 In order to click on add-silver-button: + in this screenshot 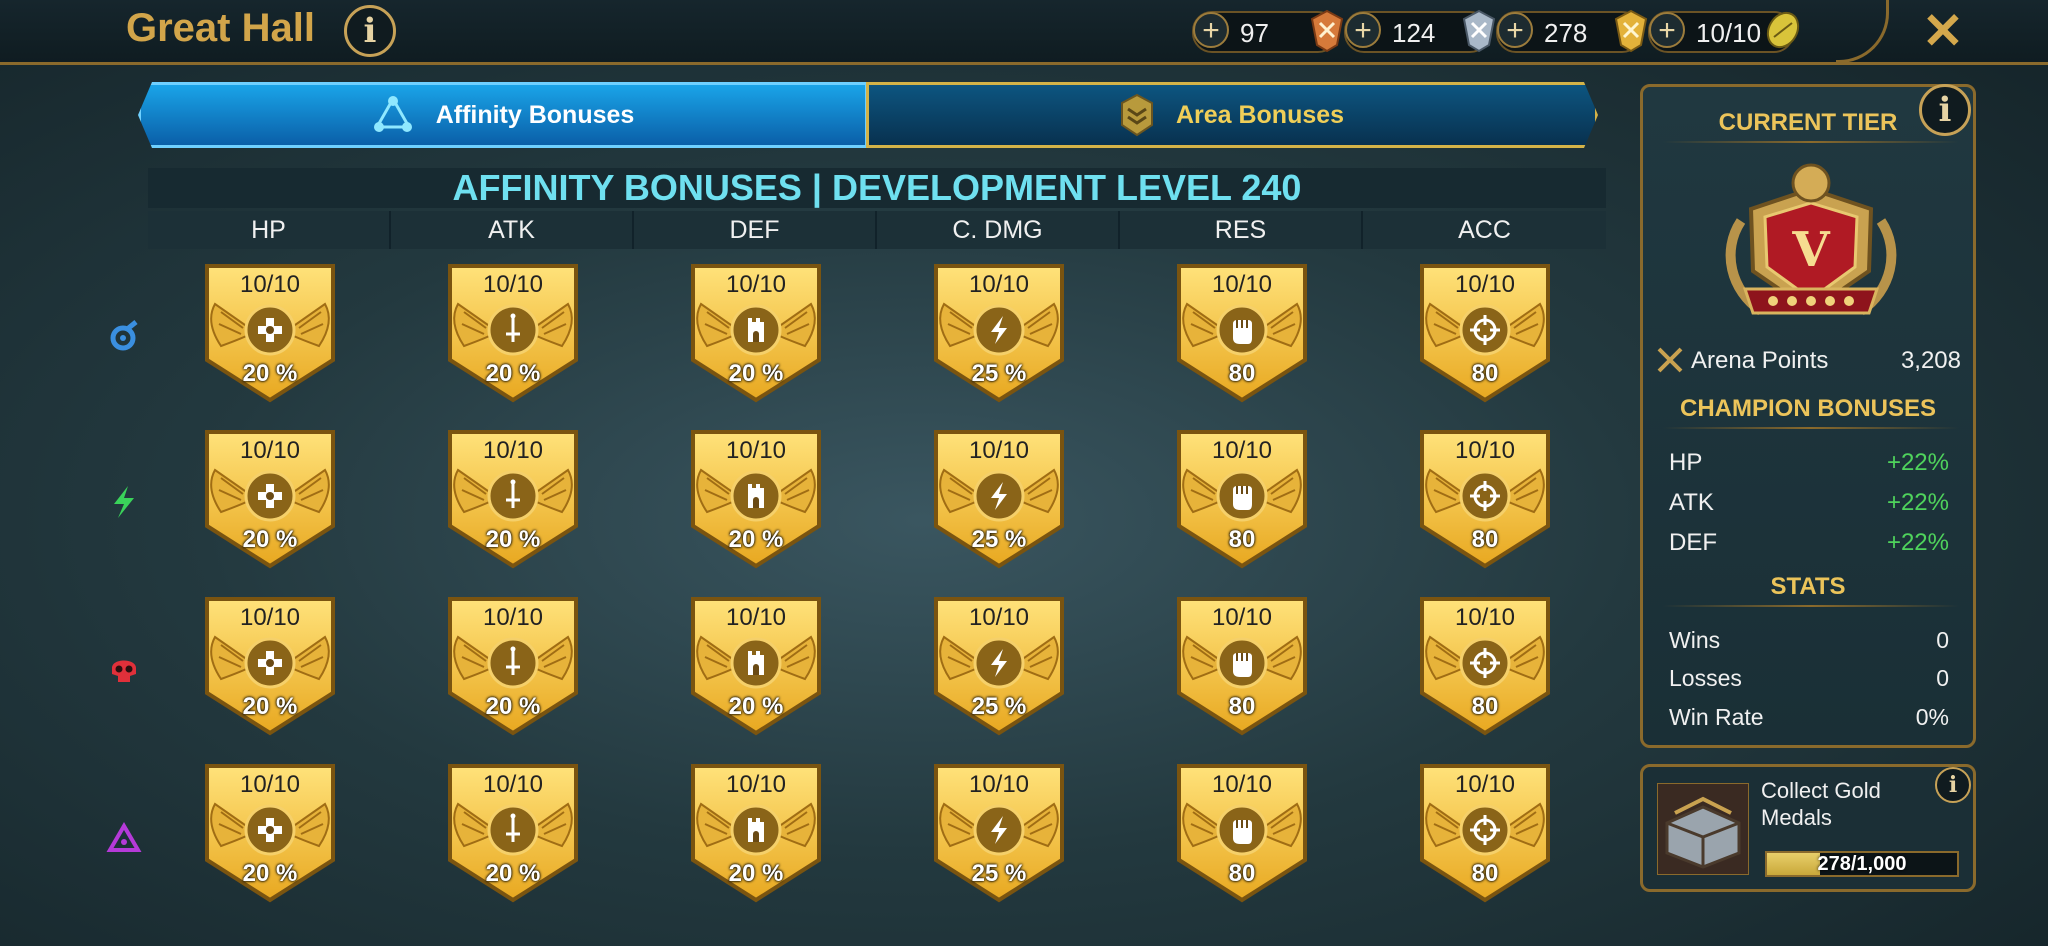, I will do `click(1363, 30)`.